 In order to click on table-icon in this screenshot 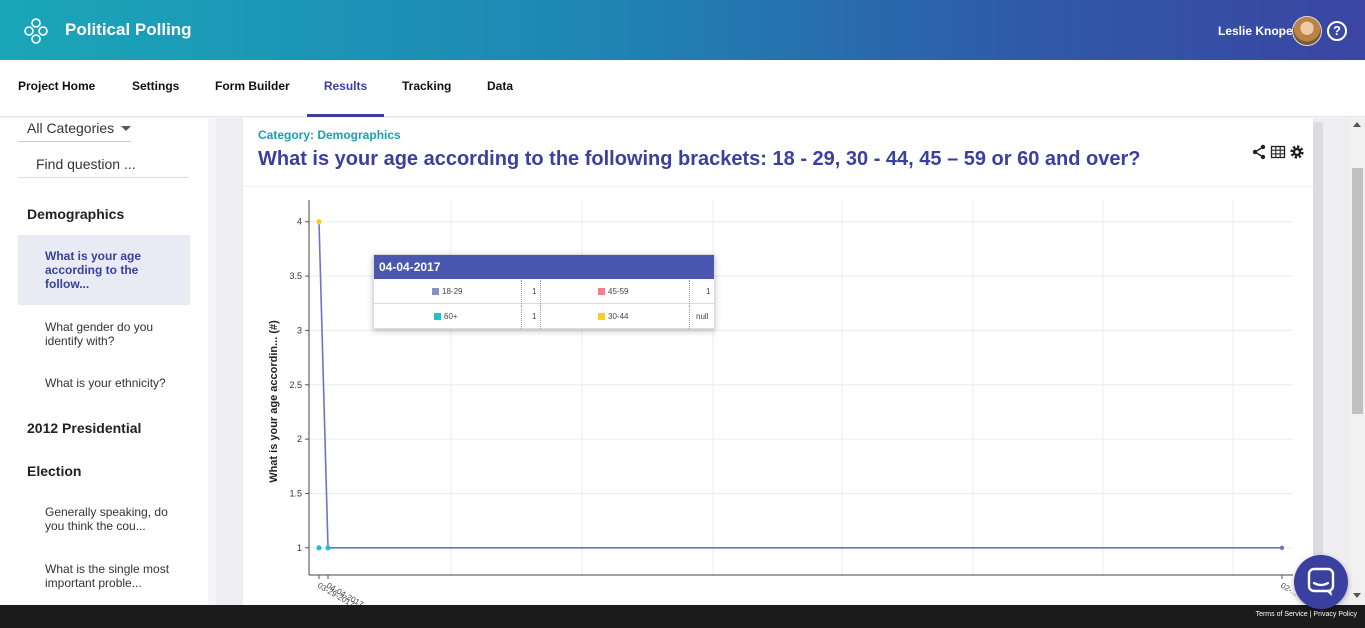, I will do `click(1278, 152)`.